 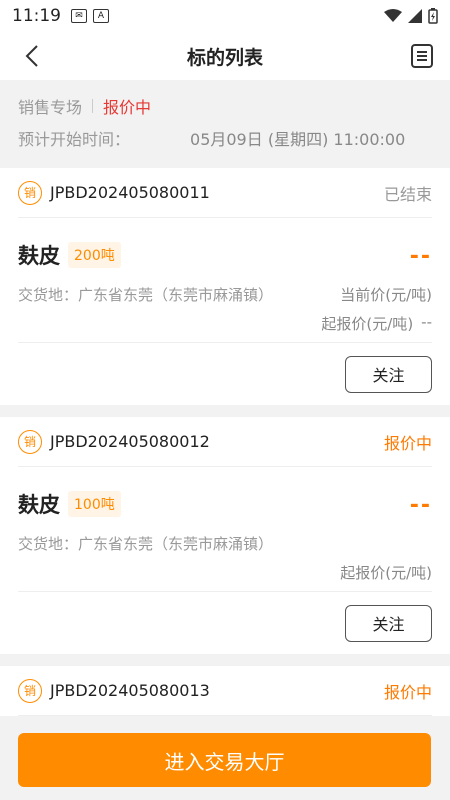 I want to click on enter-trading-hall-button: 进入交易大厅, so click(x=224, y=760).